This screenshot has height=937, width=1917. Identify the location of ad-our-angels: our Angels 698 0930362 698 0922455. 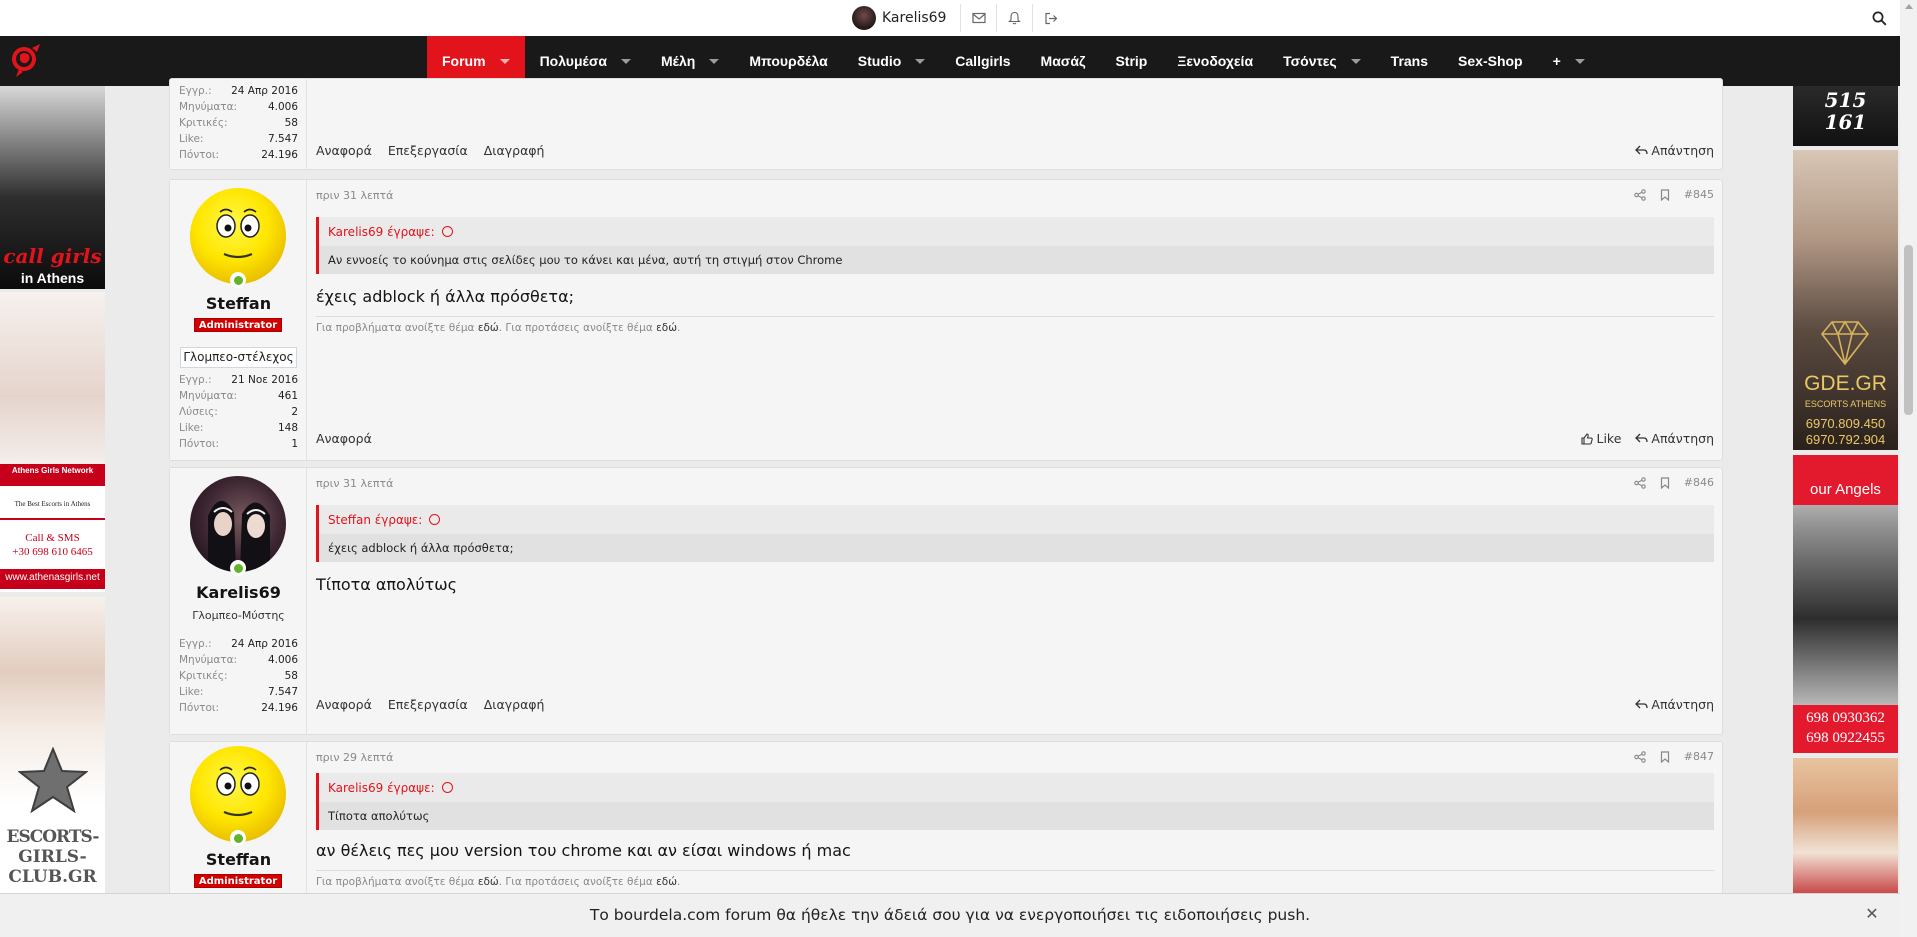
(1845, 604).